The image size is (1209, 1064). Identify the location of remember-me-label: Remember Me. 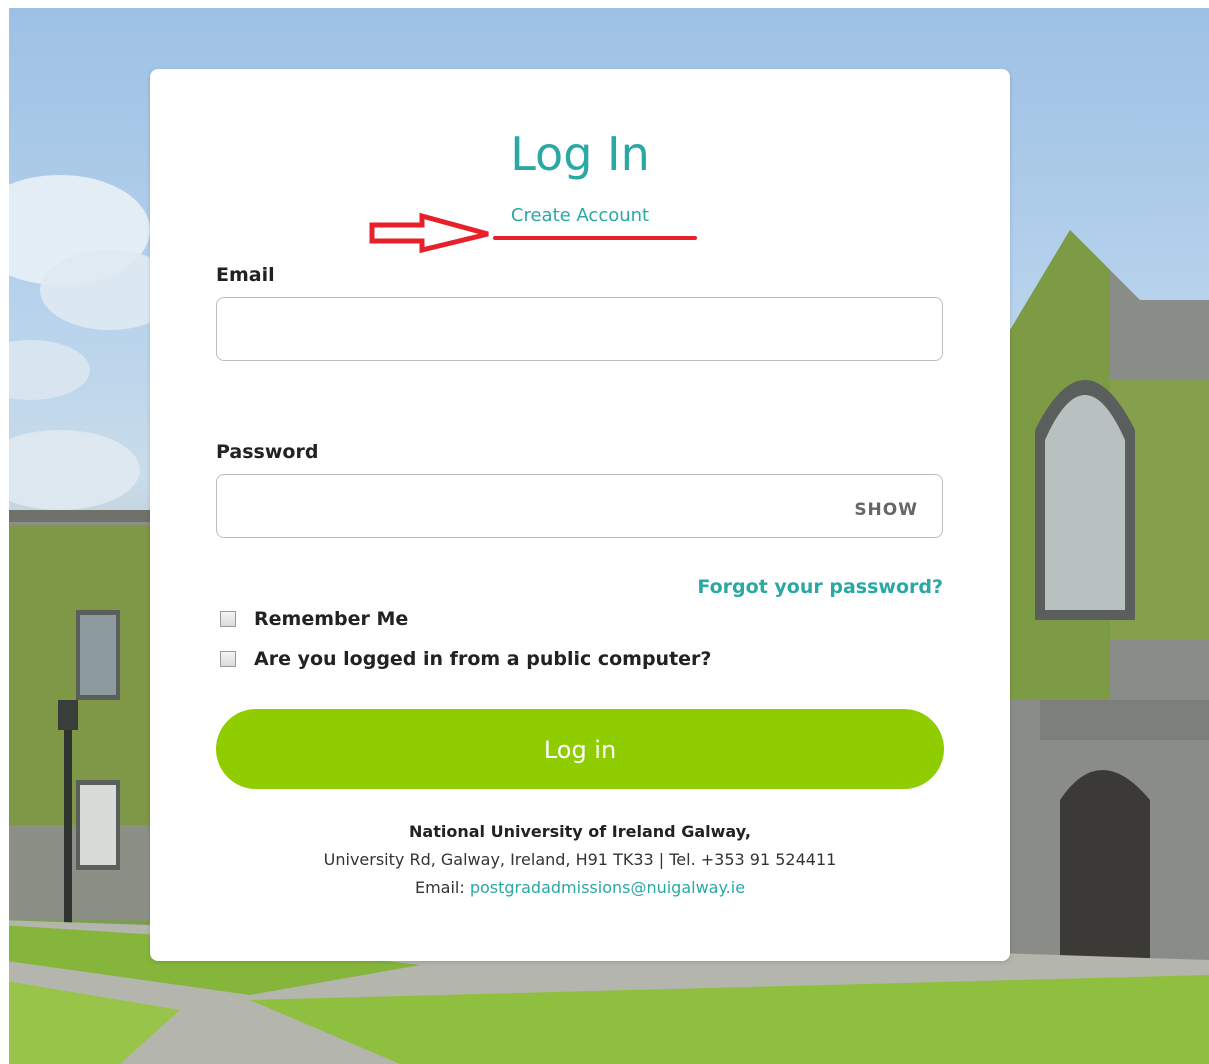
(331, 619).